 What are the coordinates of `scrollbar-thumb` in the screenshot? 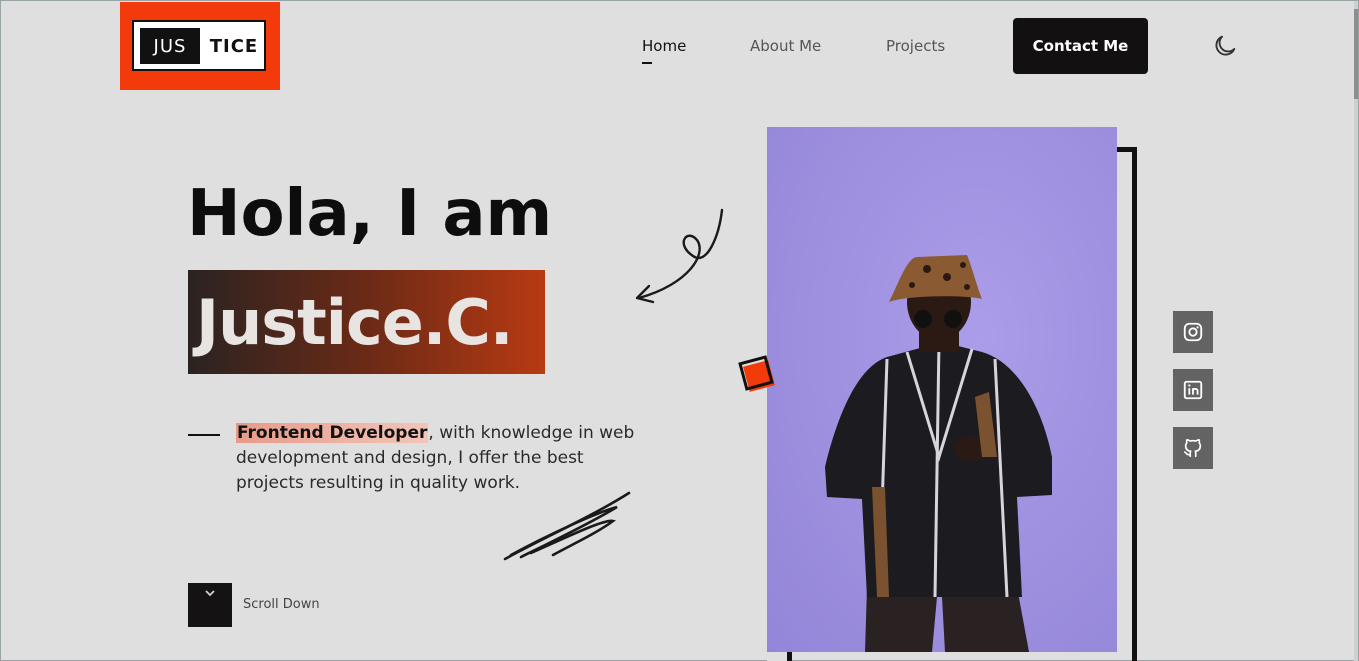 It's located at (1356, 54).